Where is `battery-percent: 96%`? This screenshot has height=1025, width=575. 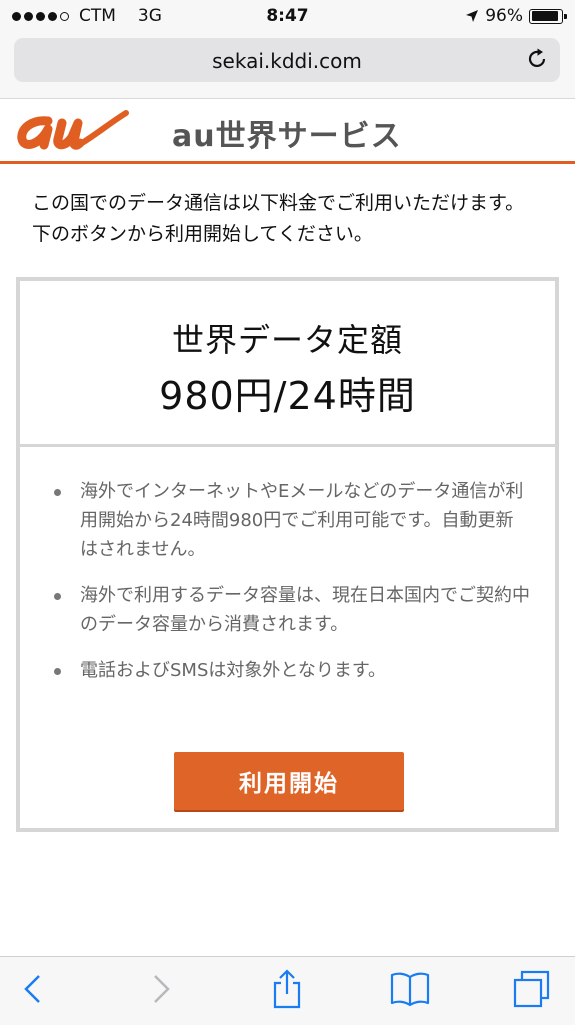 battery-percent: 96% is located at coordinates (504, 16).